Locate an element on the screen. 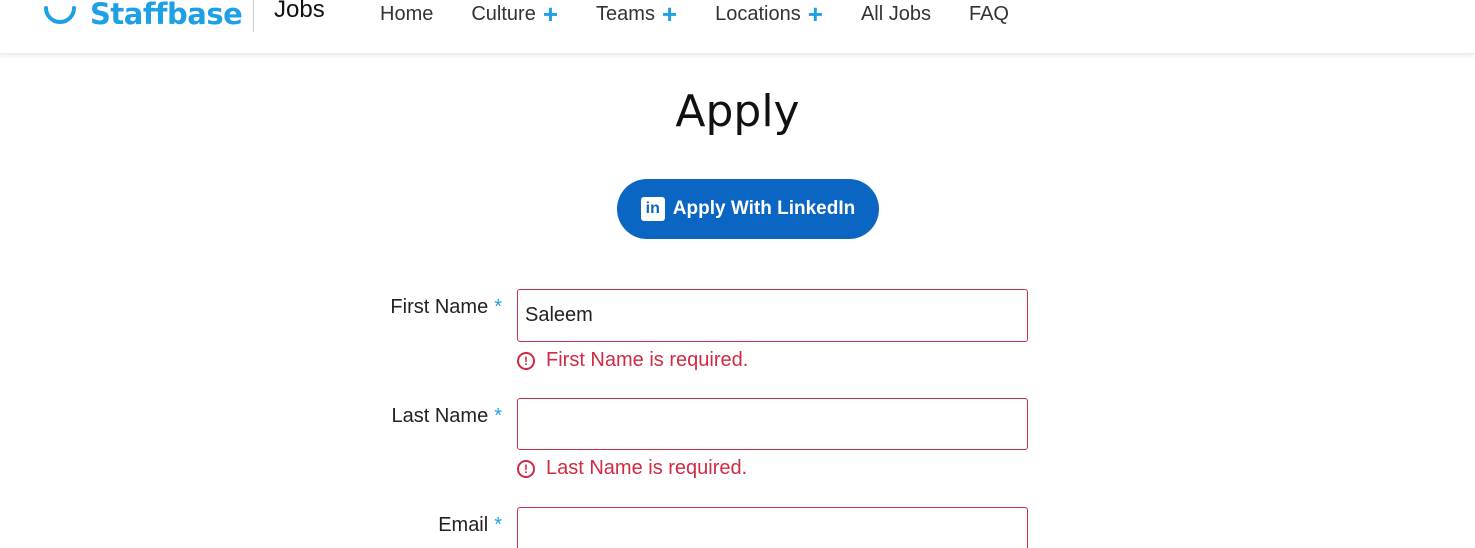 The image size is (1475, 548). last-name-input is located at coordinates (772, 424).